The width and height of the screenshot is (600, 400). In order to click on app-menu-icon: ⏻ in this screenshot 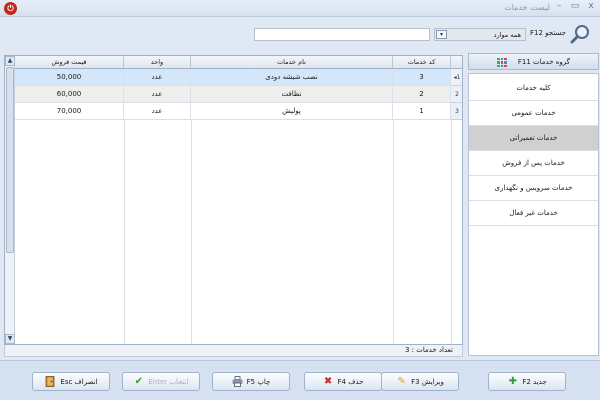, I will do `click(10, 8)`.